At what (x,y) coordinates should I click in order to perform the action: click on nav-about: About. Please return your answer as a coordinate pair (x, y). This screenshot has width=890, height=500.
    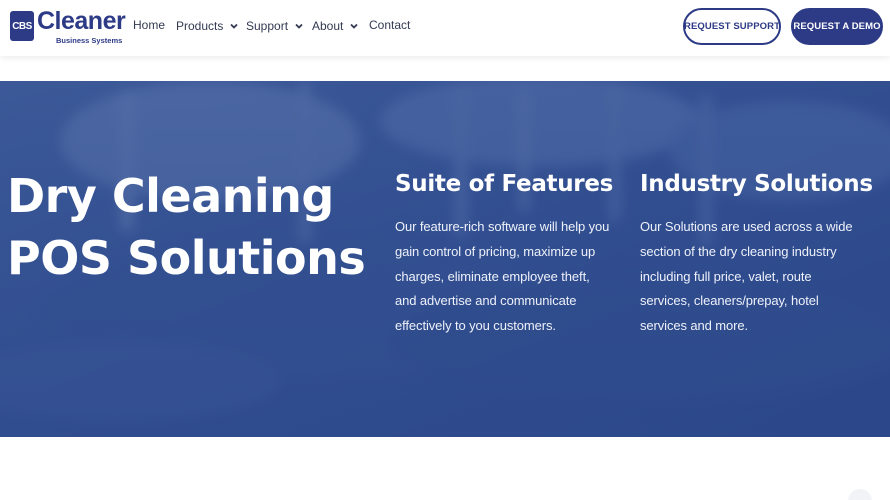
    Looking at the image, I should click on (335, 26).